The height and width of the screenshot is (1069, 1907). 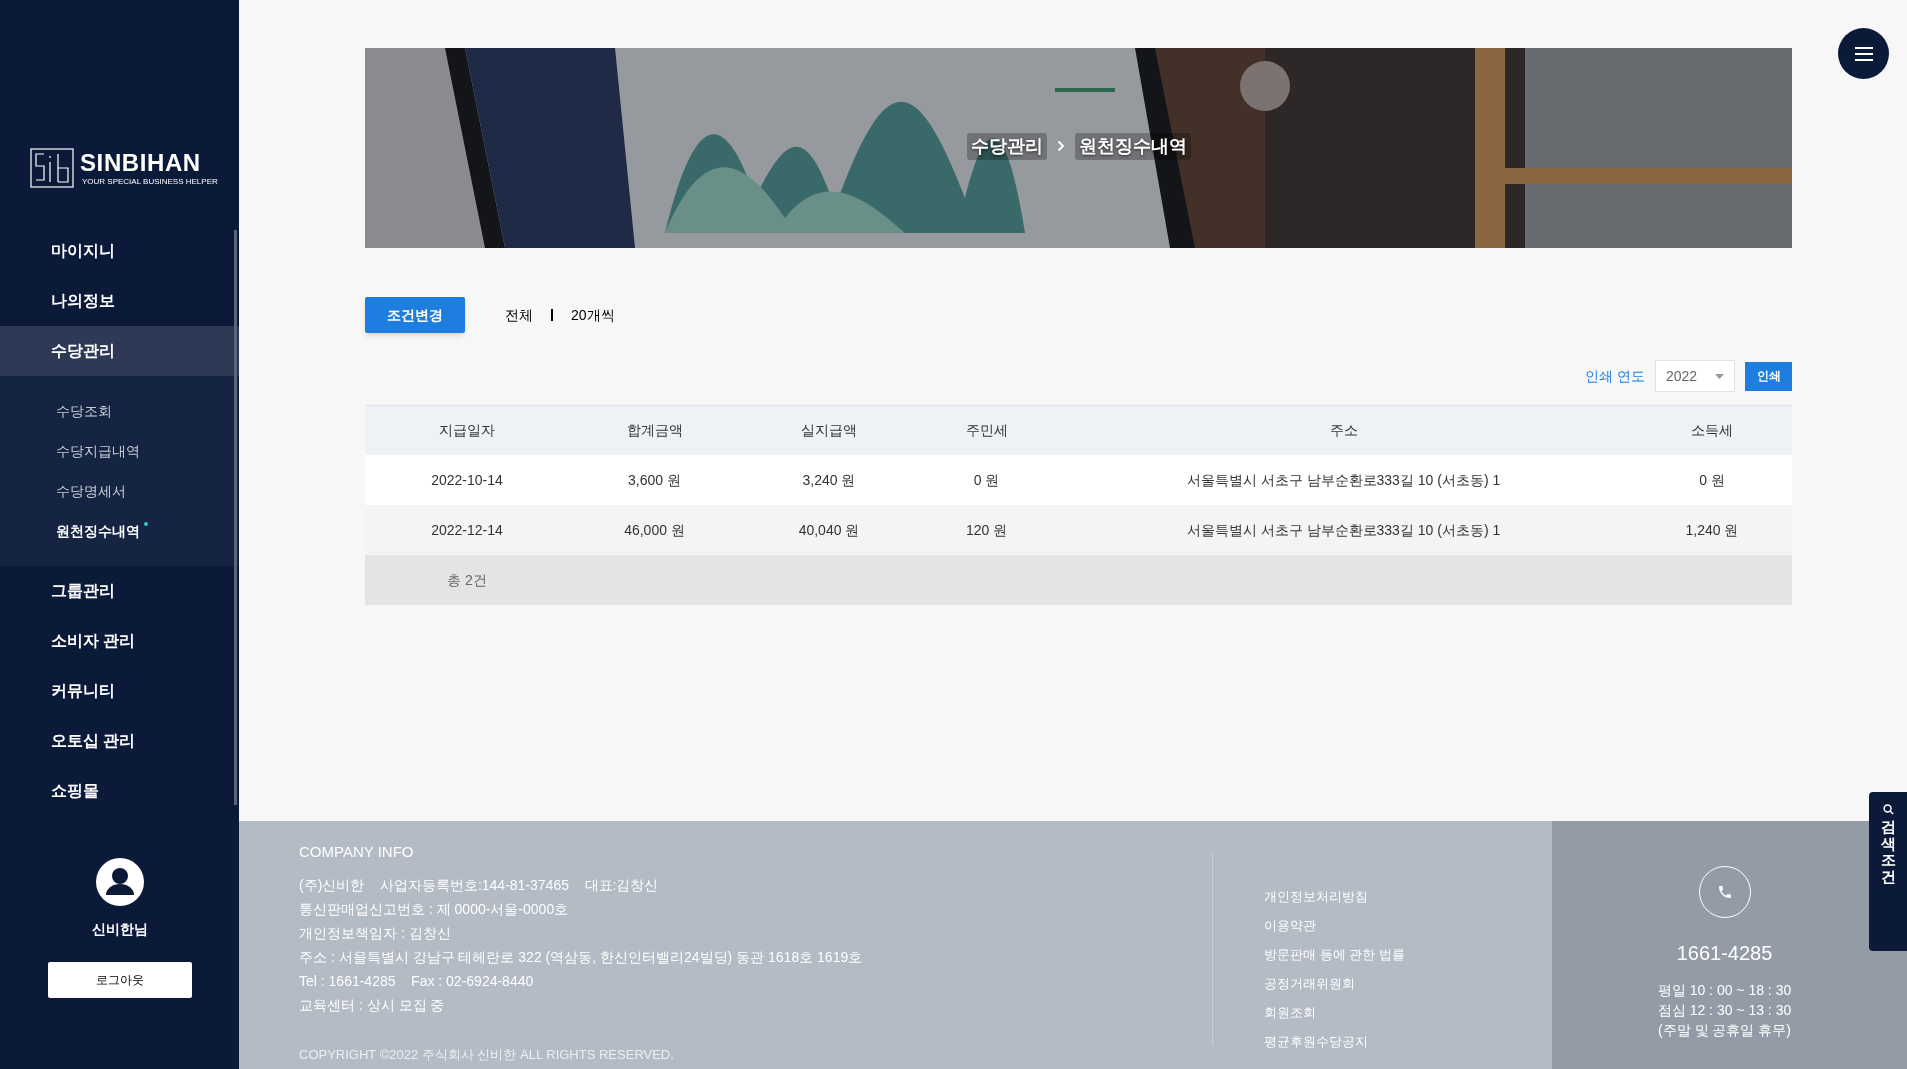 What do you see at coordinates (119, 491) in the screenshot?
I see `submenu-item: 수당명세서` at bounding box center [119, 491].